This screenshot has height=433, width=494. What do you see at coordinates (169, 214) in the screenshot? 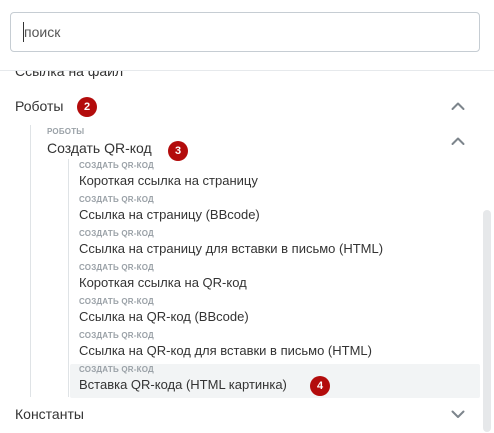
I see `item-label: Ссылка на страницу (BBcode)` at bounding box center [169, 214].